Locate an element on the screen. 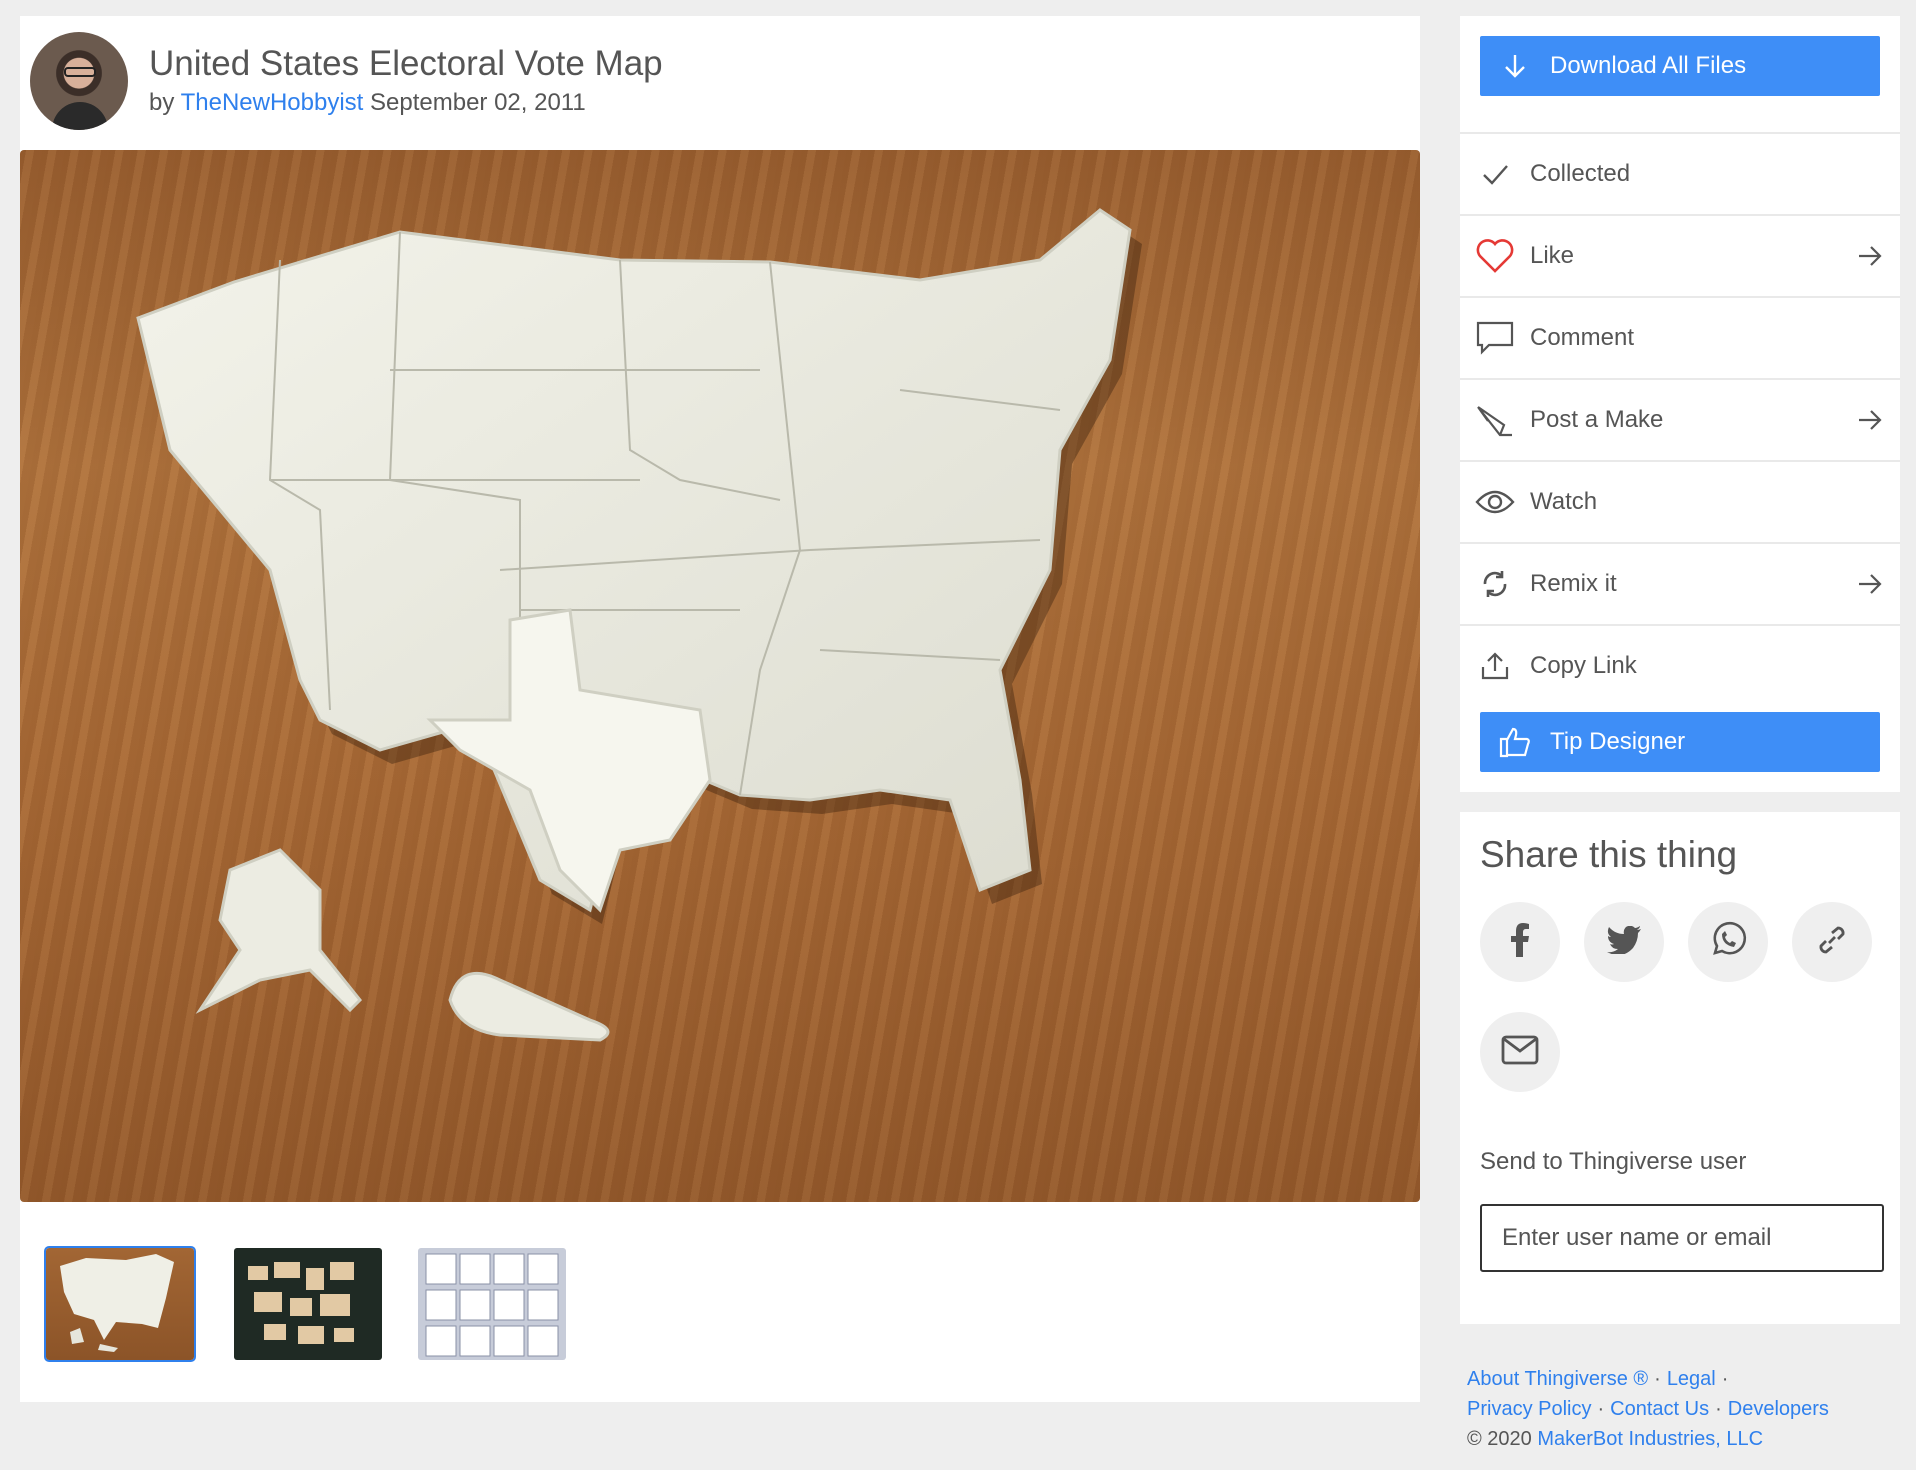  footer-line-2: Privacy Policy · Contact Us · Developers is located at coordinates (1687, 1409).